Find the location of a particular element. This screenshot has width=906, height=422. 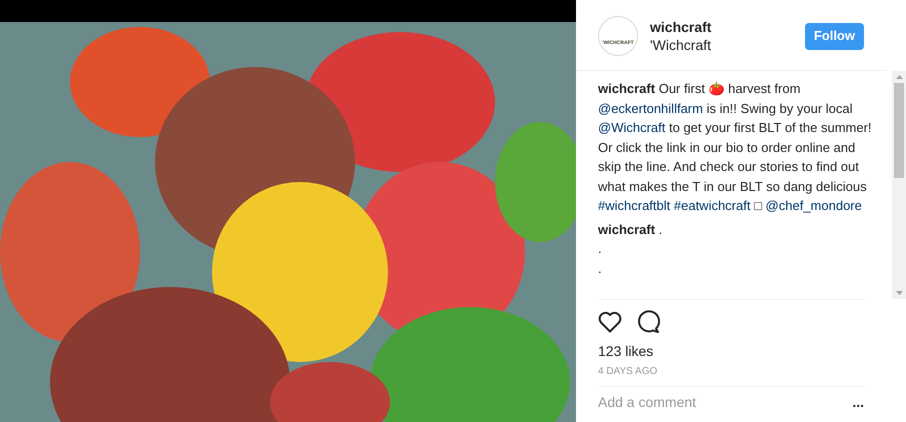

scroll-down-icon is located at coordinates (899, 293).